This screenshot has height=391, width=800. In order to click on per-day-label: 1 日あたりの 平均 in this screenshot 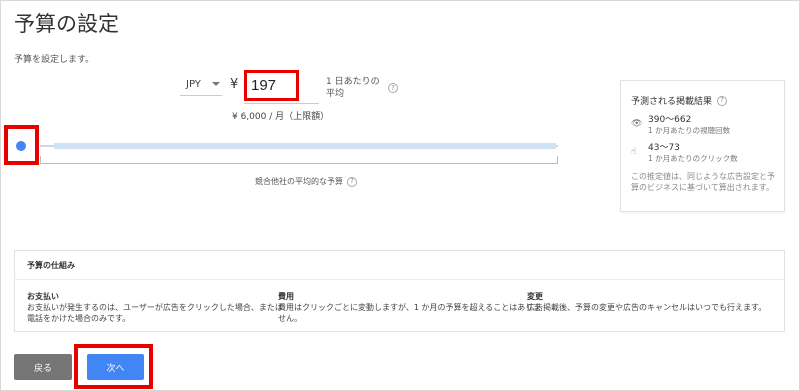, I will do `click(353, 88)`.